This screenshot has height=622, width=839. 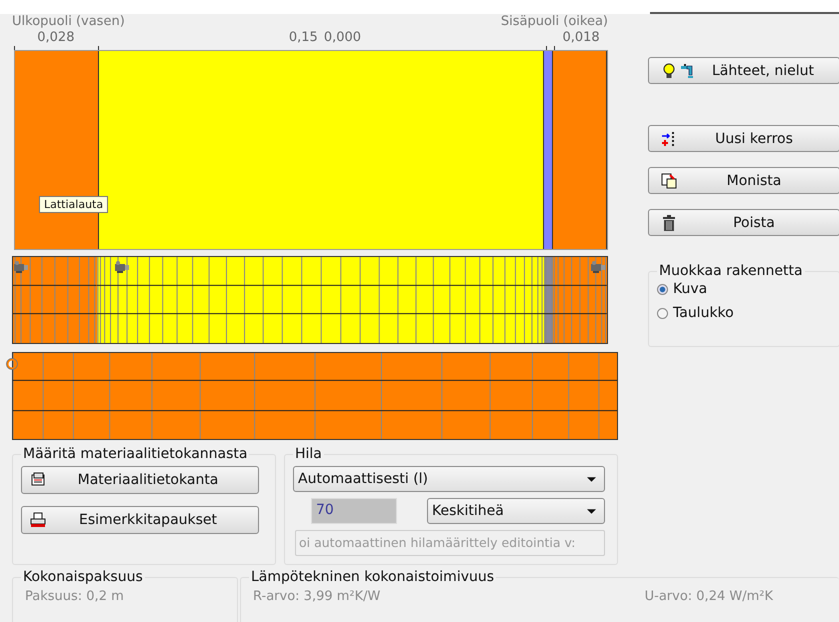 I want to click on r-value: R-arvo: 3,99 m²K/W, so click(x=316, y=596).